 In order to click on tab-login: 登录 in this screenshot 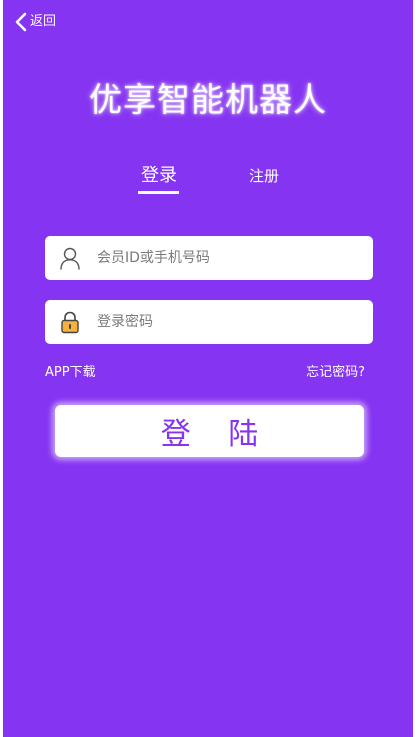, I will do `click(159, 176)`.